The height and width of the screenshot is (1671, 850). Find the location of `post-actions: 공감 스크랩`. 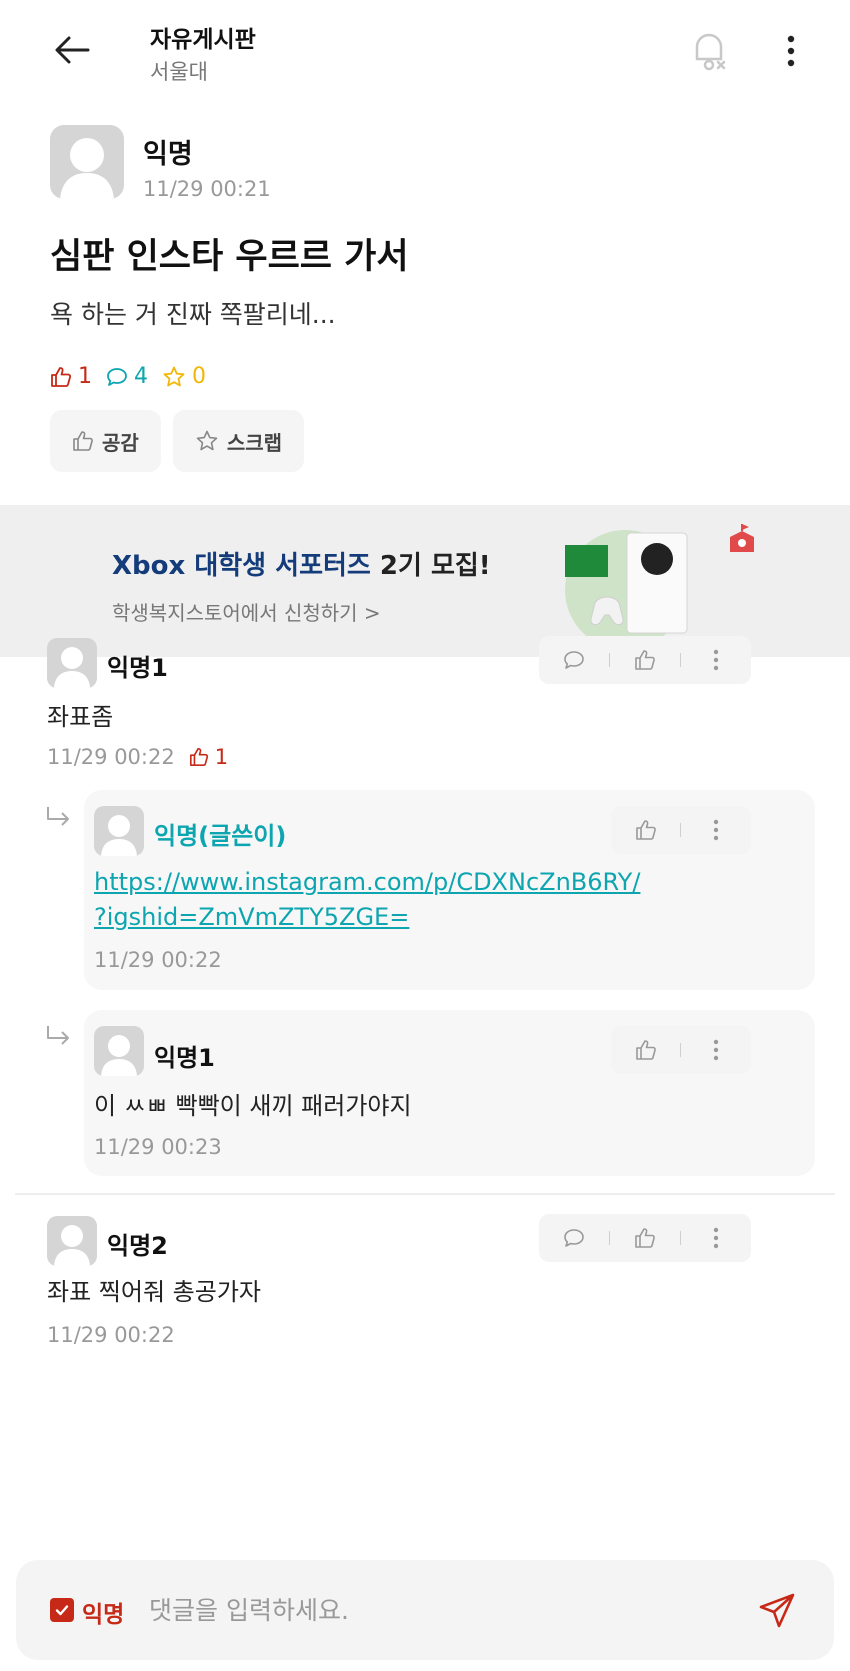

post-actions: 공감 스크랩 is located at coordinates (177, 441).